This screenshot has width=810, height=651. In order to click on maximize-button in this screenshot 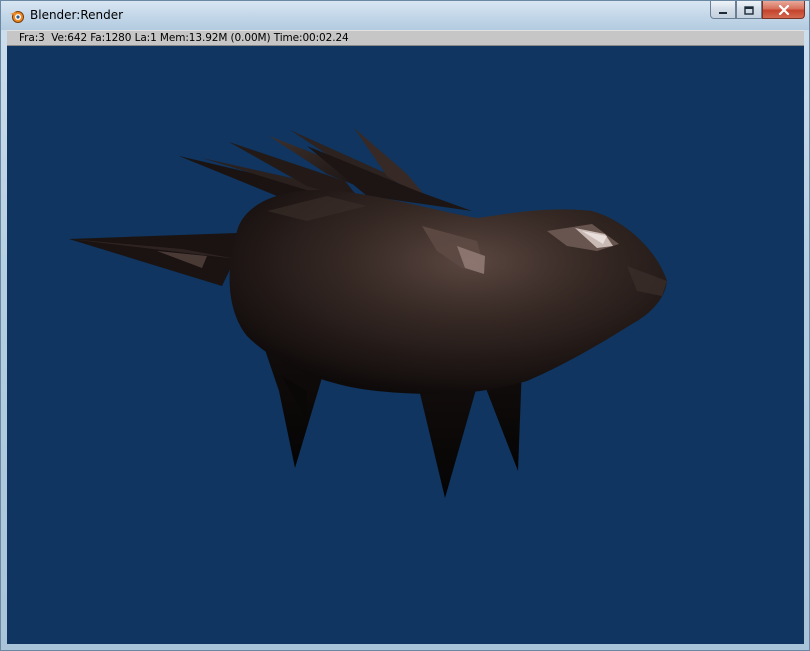, I will do `click(749, 10)`.